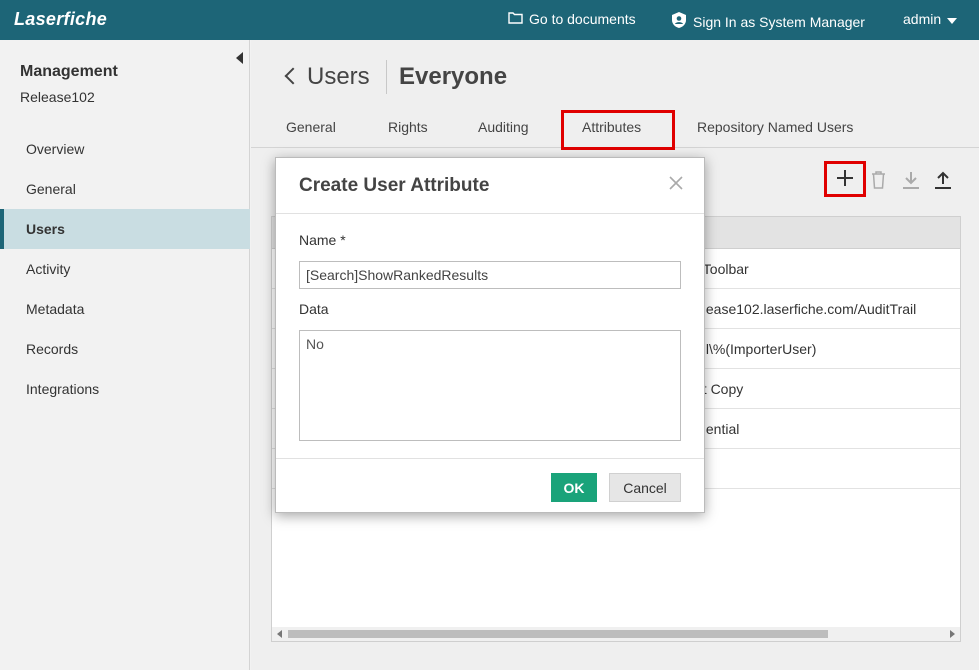 This screenshot has height=670, width=979. Describe the element at coordinates (679, 21) in the screenshot. I see `shield-user-icon` at that location.